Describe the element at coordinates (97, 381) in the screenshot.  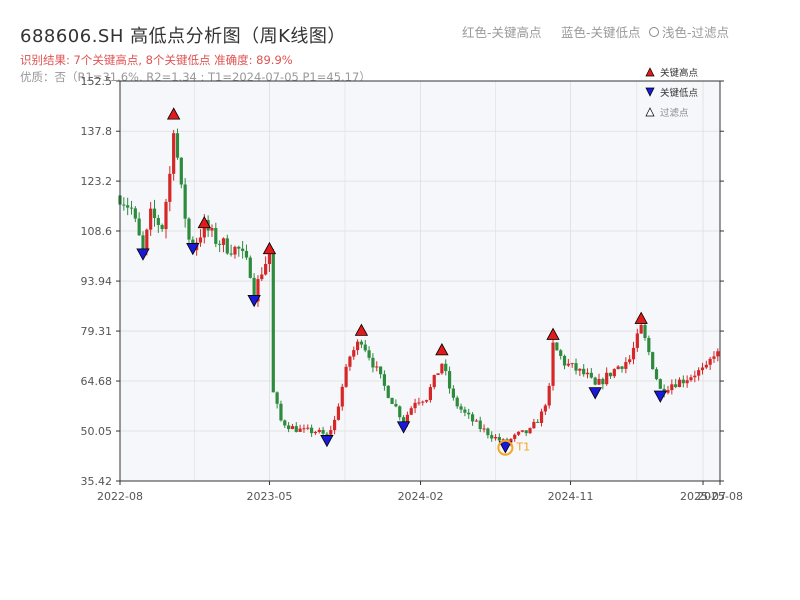
I see `y-tick-label: 64.68` at that location.